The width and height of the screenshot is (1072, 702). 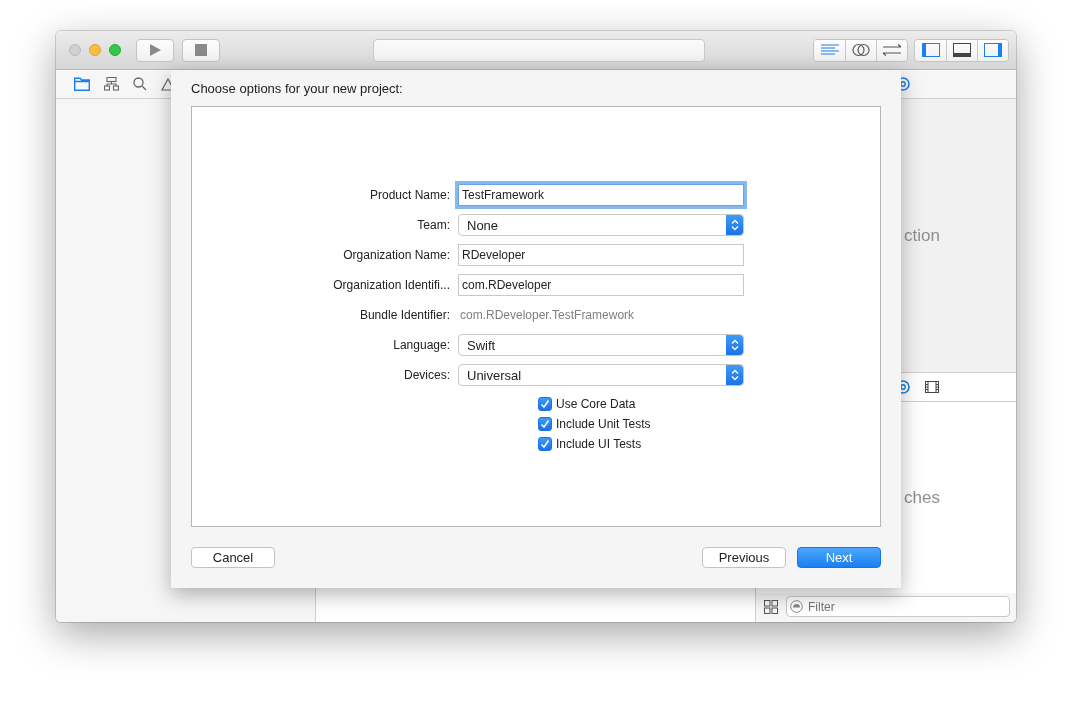 I want to click on debug-toggle-button, so click(x=961, y=50).